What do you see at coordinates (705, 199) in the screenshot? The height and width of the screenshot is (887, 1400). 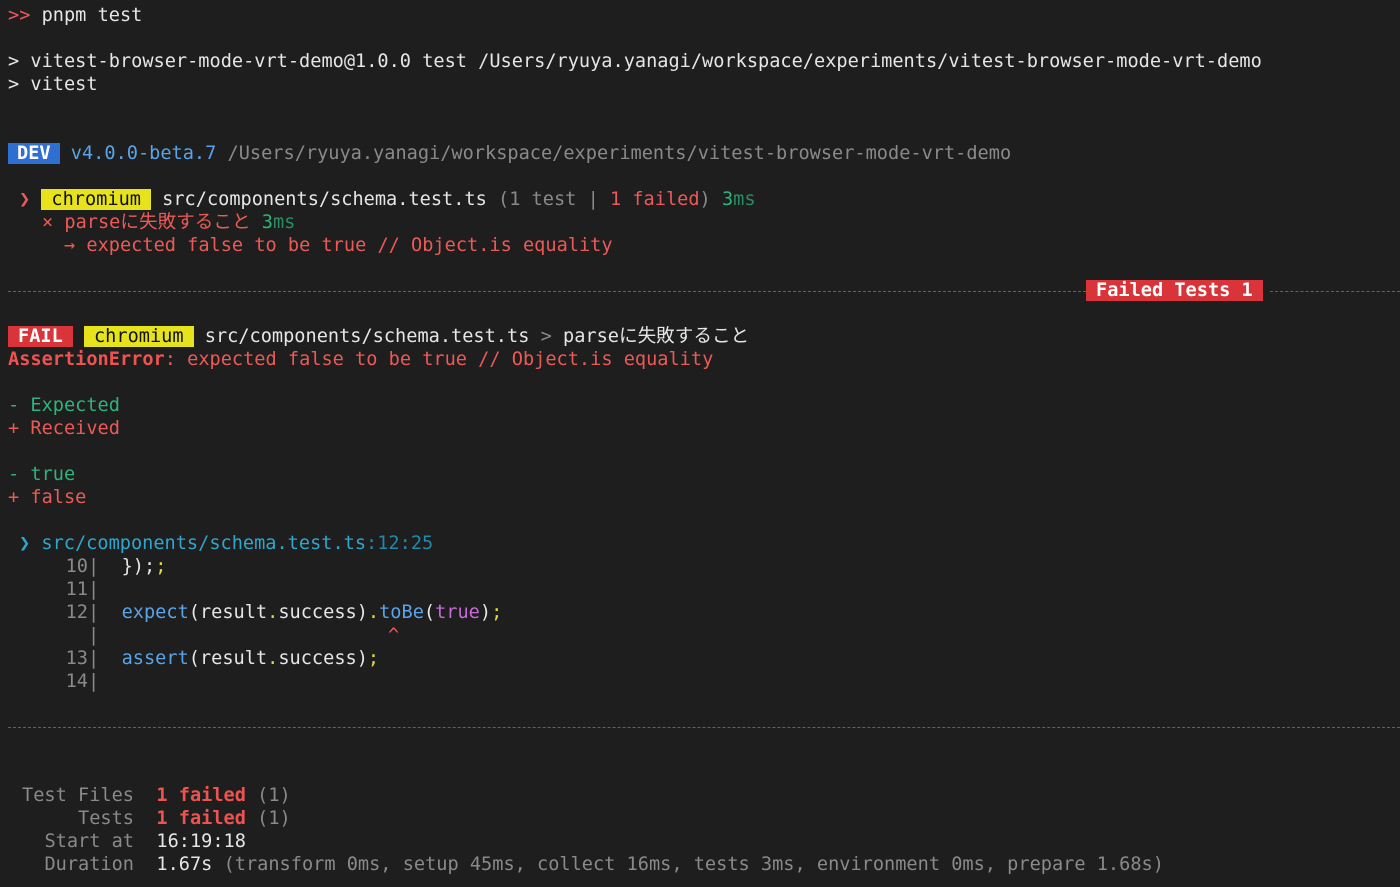 I see `suite-count-close: )` at bounding box center [705, 199].